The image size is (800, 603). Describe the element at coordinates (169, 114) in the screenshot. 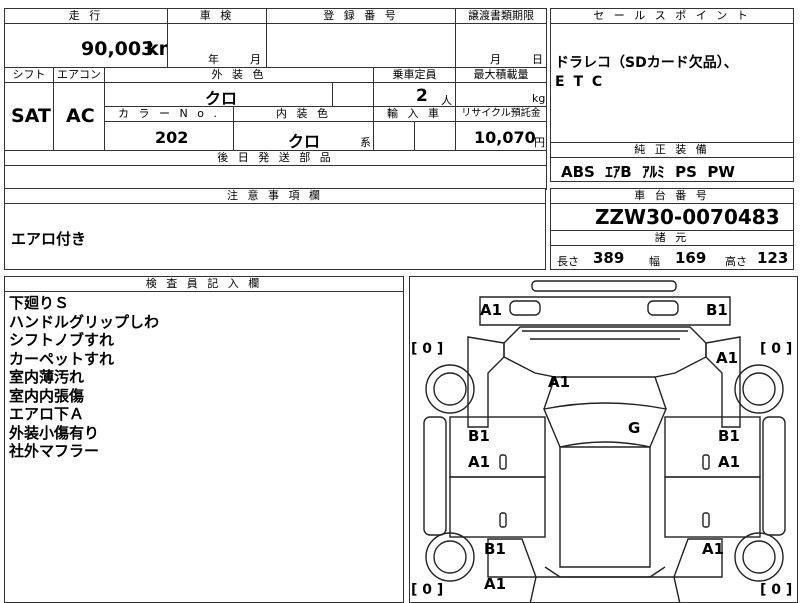

I see `colorno-header: カ ラ ー N o .` at that location.